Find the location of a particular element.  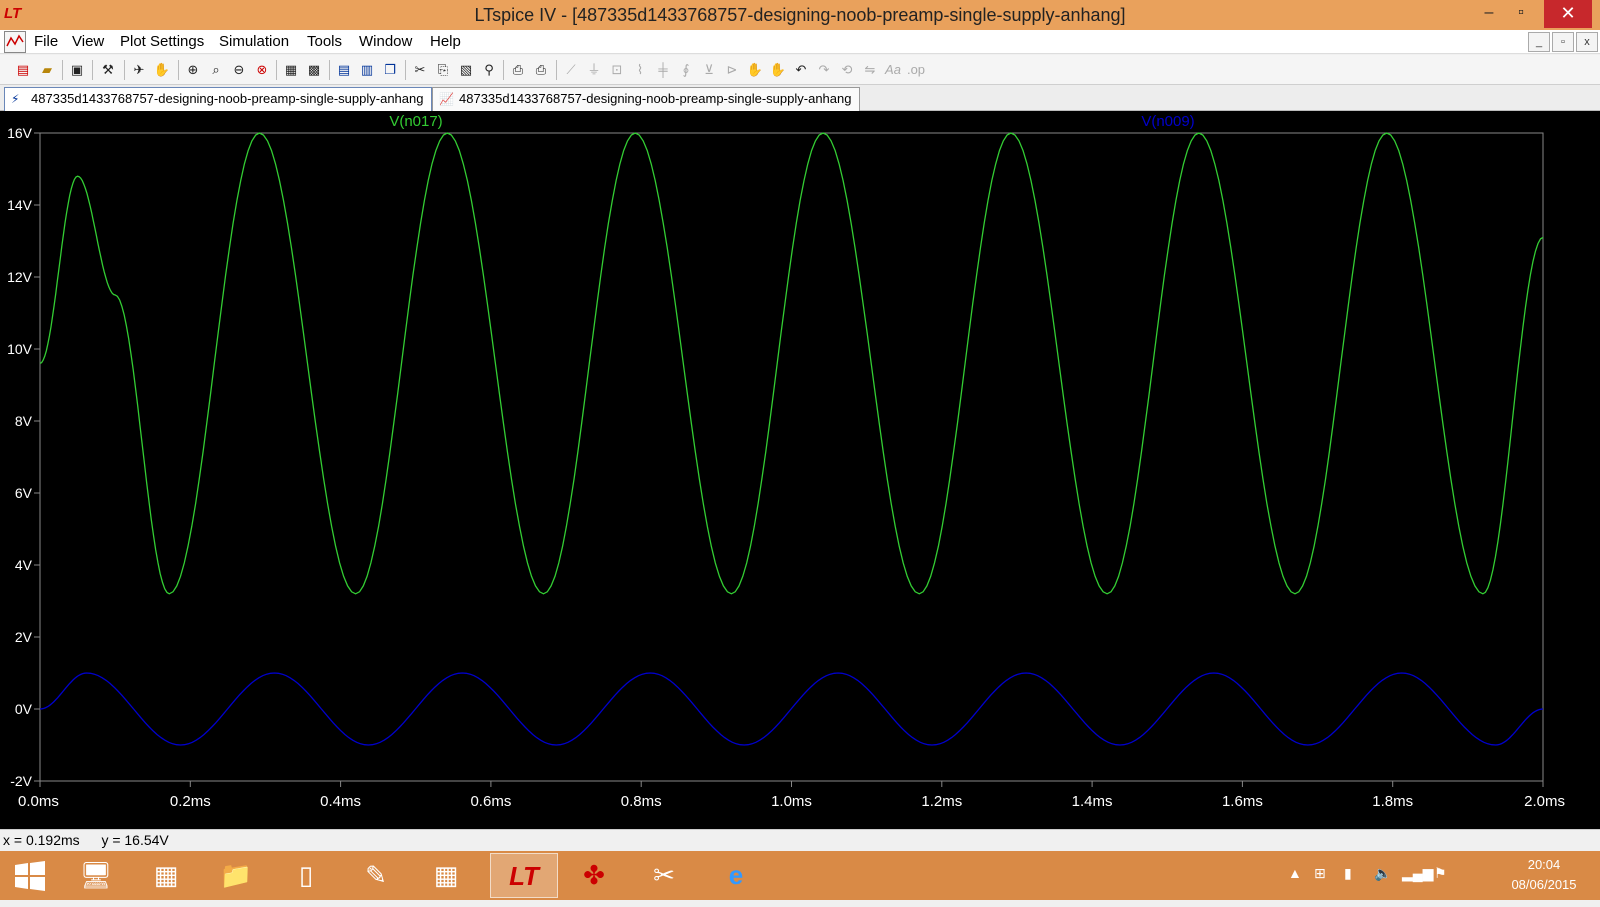

x-tick-label: 1.8ms is located at coordinates (1392, 801).